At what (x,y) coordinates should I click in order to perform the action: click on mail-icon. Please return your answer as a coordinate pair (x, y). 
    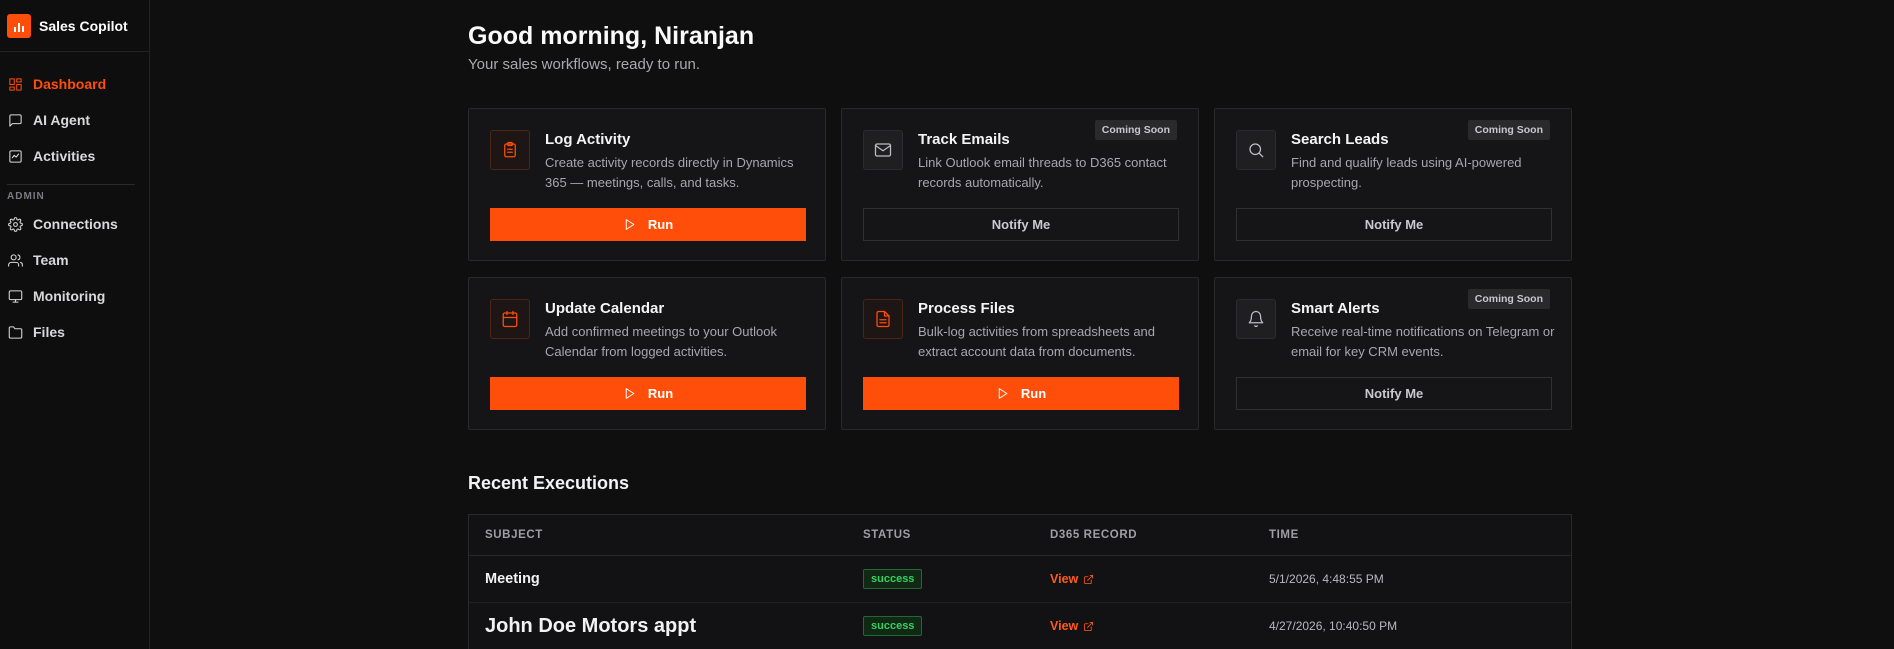
    Looking at the image, I should click on (883, 150).